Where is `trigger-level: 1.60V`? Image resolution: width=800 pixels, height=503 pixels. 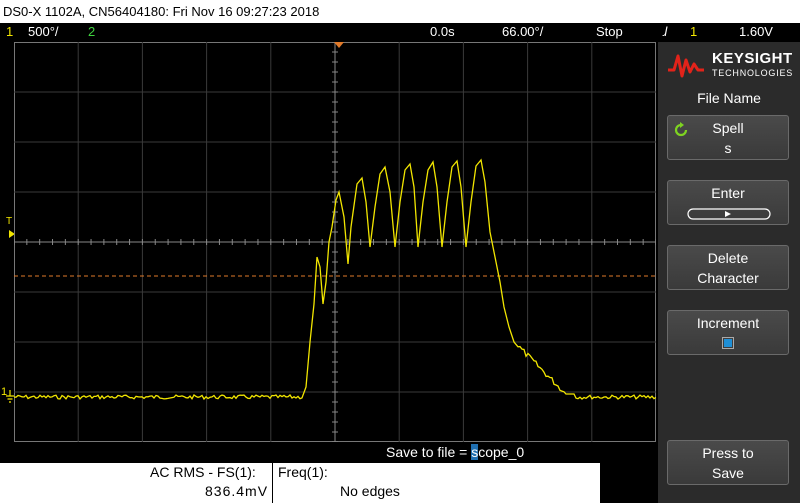
trigger-level: 1.60V is located at coordinates (756, 32).